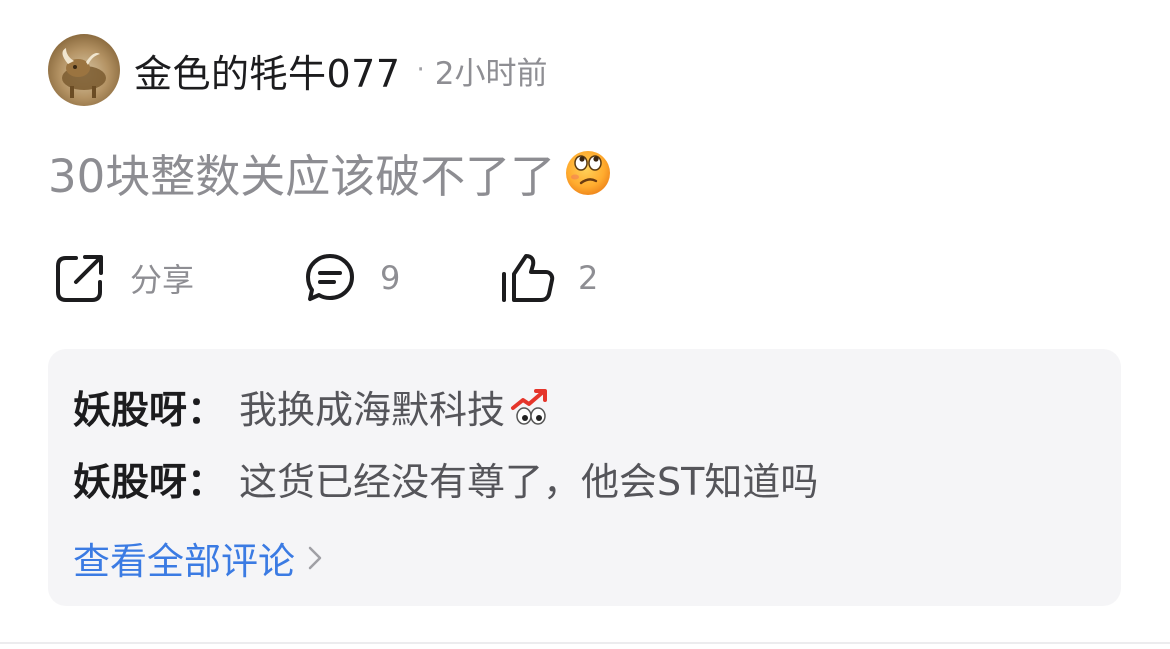 The image size is (1170, 649). Describe the element at coordinates (315, 558) in the screenshot. I see `chevron-right-icon` at that location.